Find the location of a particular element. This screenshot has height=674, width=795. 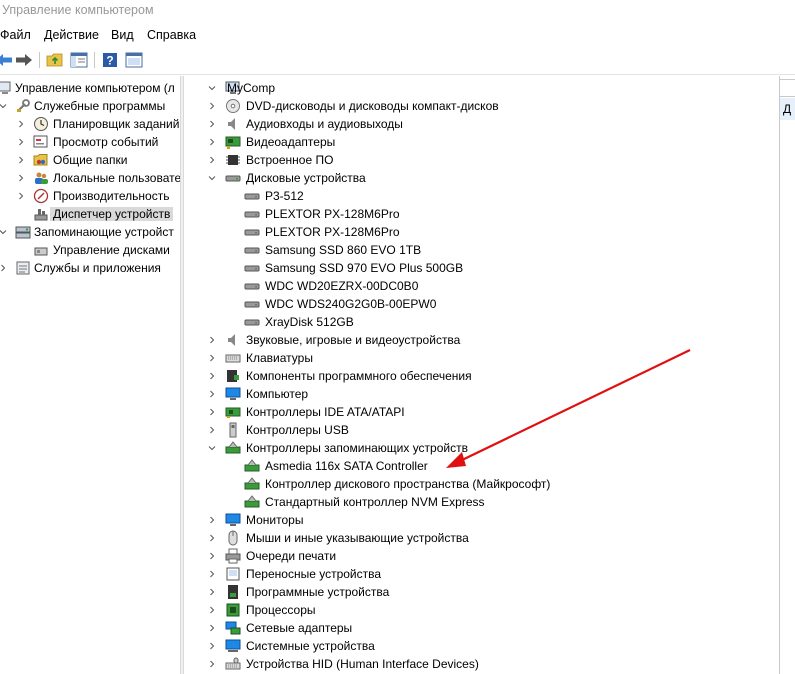

tree-item-disk-management: Управление дисками is located at coordinates (90, 250).